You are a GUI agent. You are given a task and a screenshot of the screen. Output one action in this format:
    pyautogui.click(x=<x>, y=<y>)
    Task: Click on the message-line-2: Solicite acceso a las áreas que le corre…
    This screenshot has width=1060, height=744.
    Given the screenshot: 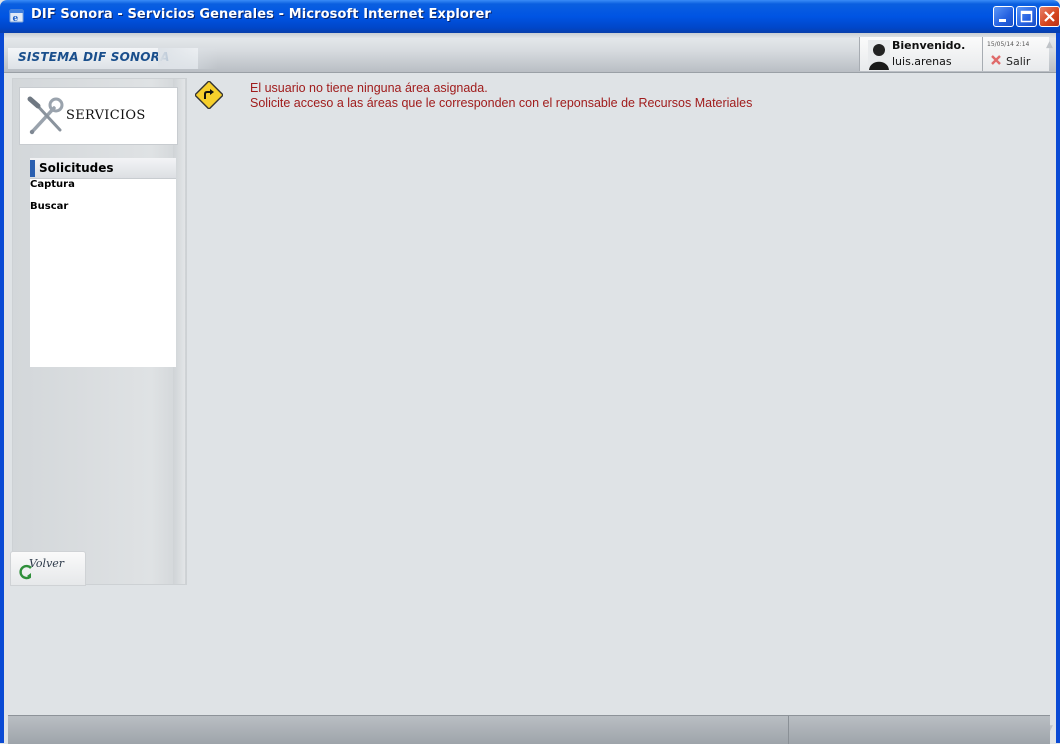 What is the action you would take?
    pyautogui.click(x=501, y=103)
    